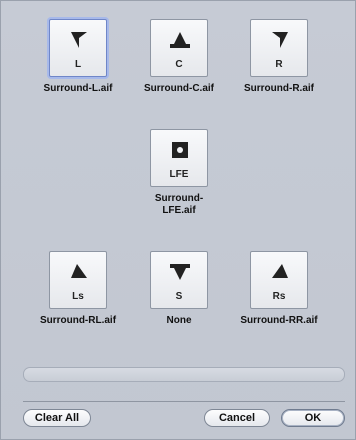 The height and width of the screenshot is (440, 356). What do you see at coordinates (78, 296) in the screenshot?
I see `channel-label: Ls` at bounding box center [78, 296].